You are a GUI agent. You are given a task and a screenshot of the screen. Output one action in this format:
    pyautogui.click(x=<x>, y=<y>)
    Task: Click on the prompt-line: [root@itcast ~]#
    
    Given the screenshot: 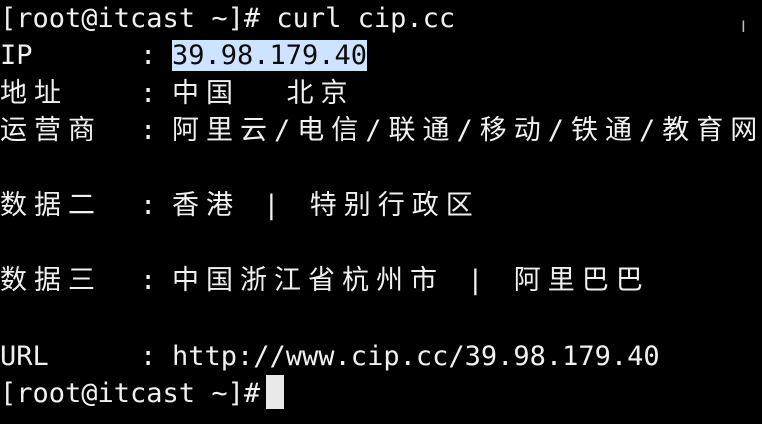 What is the action you would take?
    pyautogui.click(x=142, y=394)
    